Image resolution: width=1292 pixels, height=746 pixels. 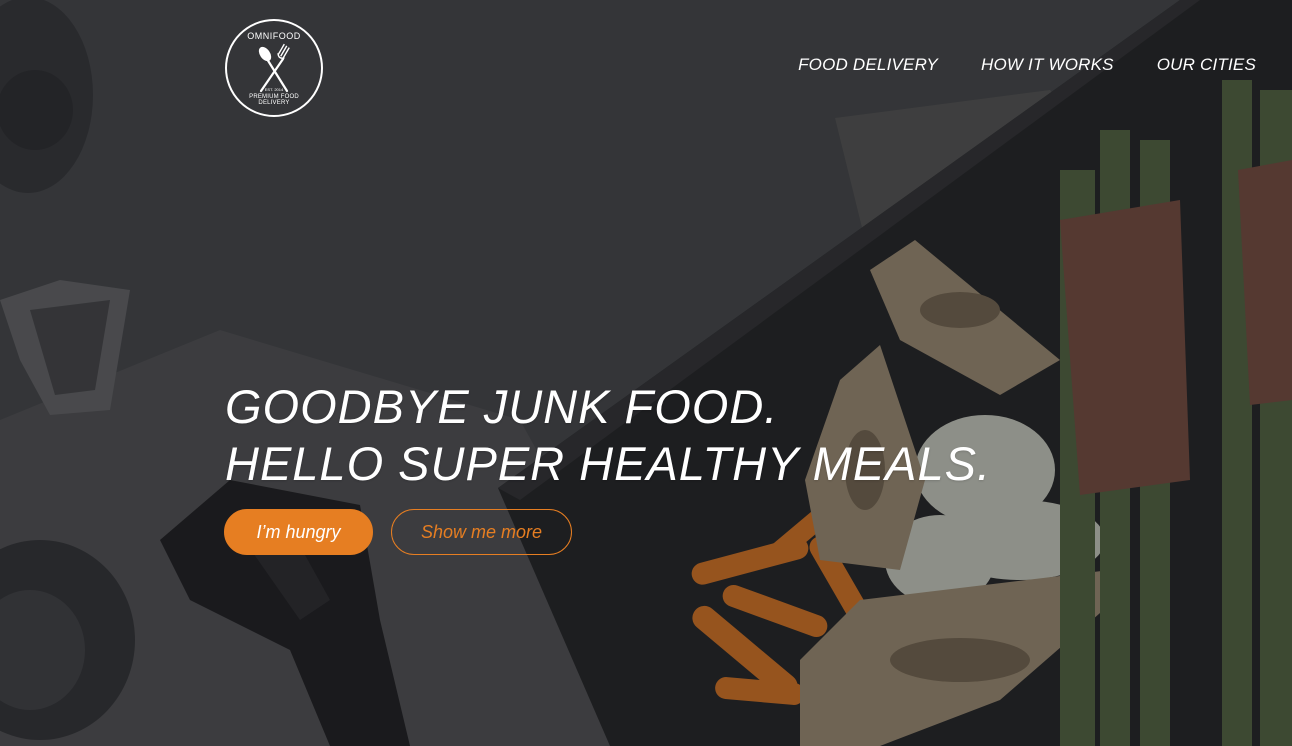 What do you see at coordinates (274, 100) in the screenshot?
I see `logo-tagline: PREMIUM FOOD DELIVERY` at bounding box center [274, 100].